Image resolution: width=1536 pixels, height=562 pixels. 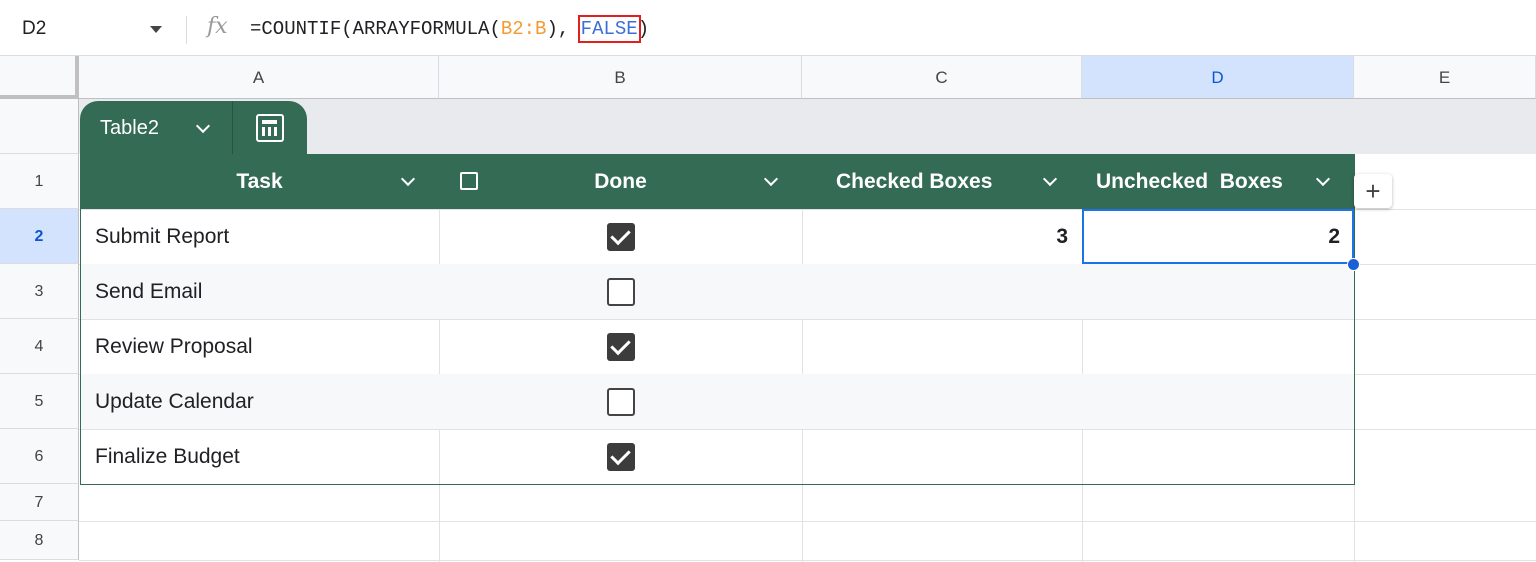 What do you see at coordinates (193, 128) in the screenshot?
I see `table-name-tab: Table2` at bounding box center [193, 128].